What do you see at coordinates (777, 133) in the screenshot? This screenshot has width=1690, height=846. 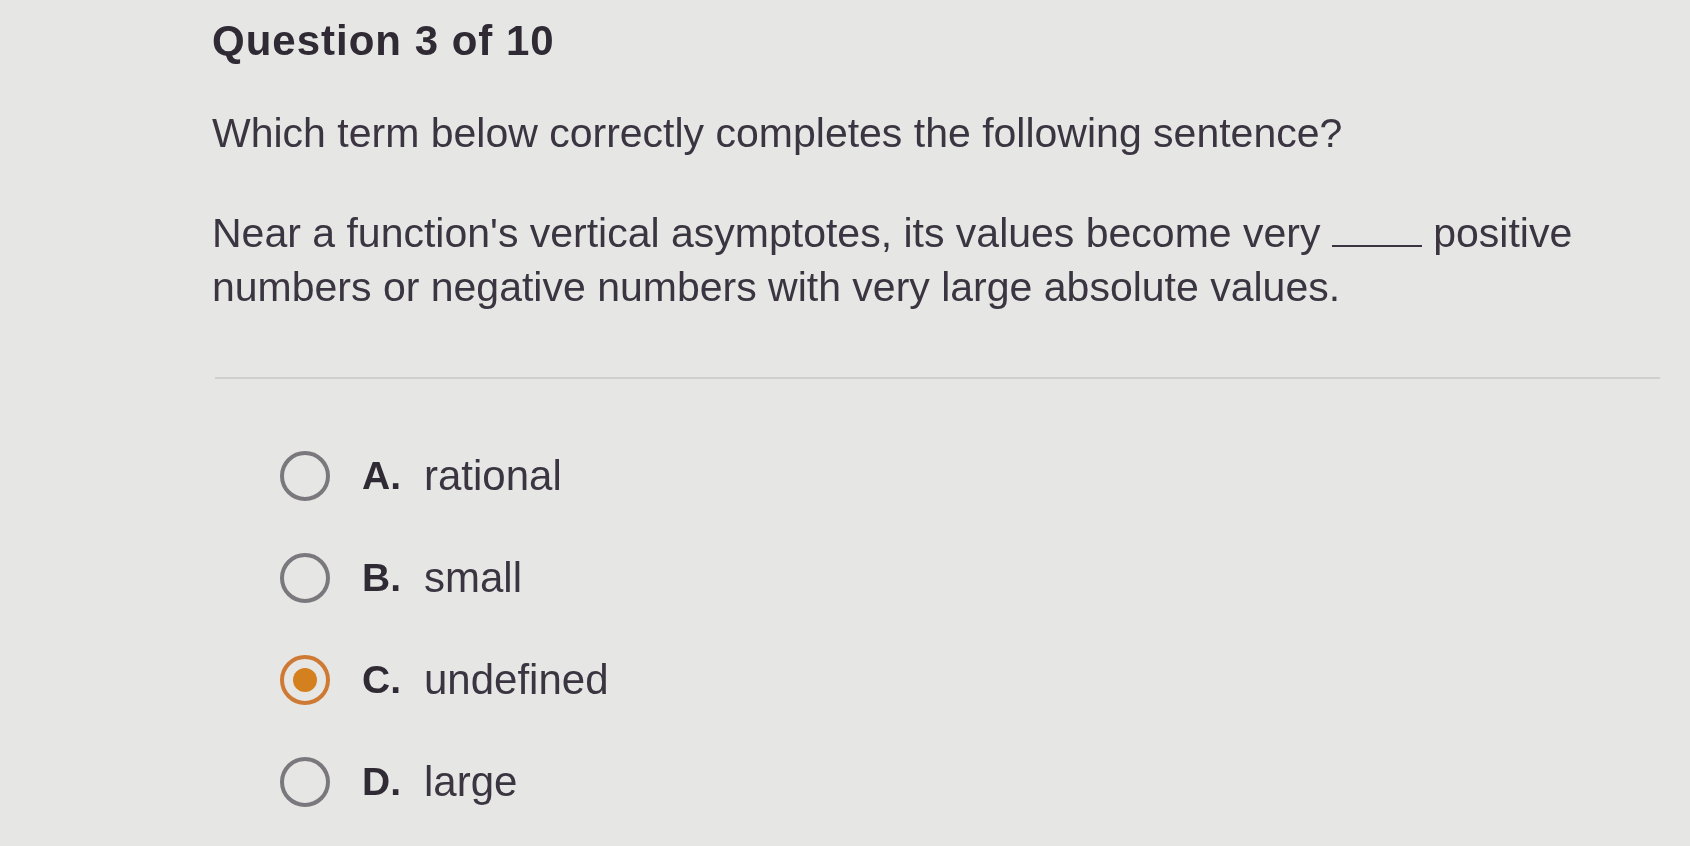 I see `question-prompt: Which term below correctly completes the following sentence?` at bounding box center [777, 133].